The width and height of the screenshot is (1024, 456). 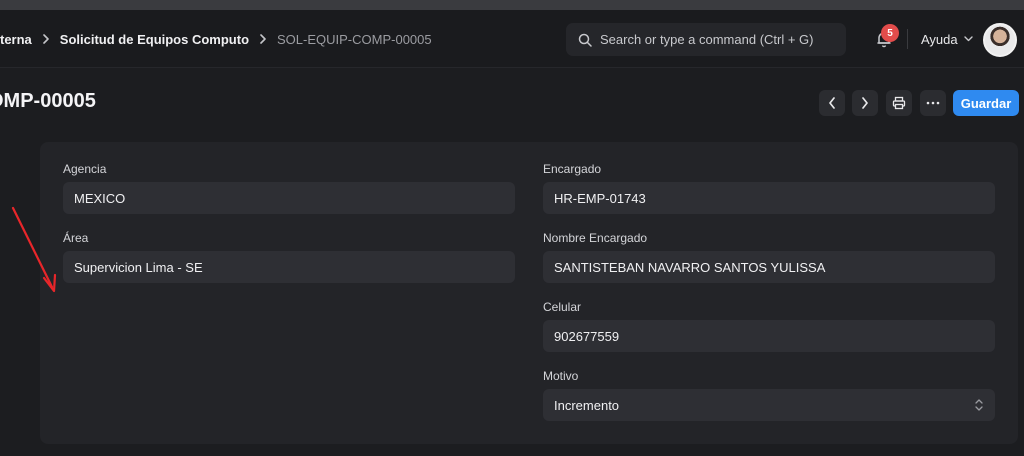 I want to click on nombre-encargado-value: SANTISTEBAN NAVARRO SANTOS YULISSA, so click(x=690, y=267).